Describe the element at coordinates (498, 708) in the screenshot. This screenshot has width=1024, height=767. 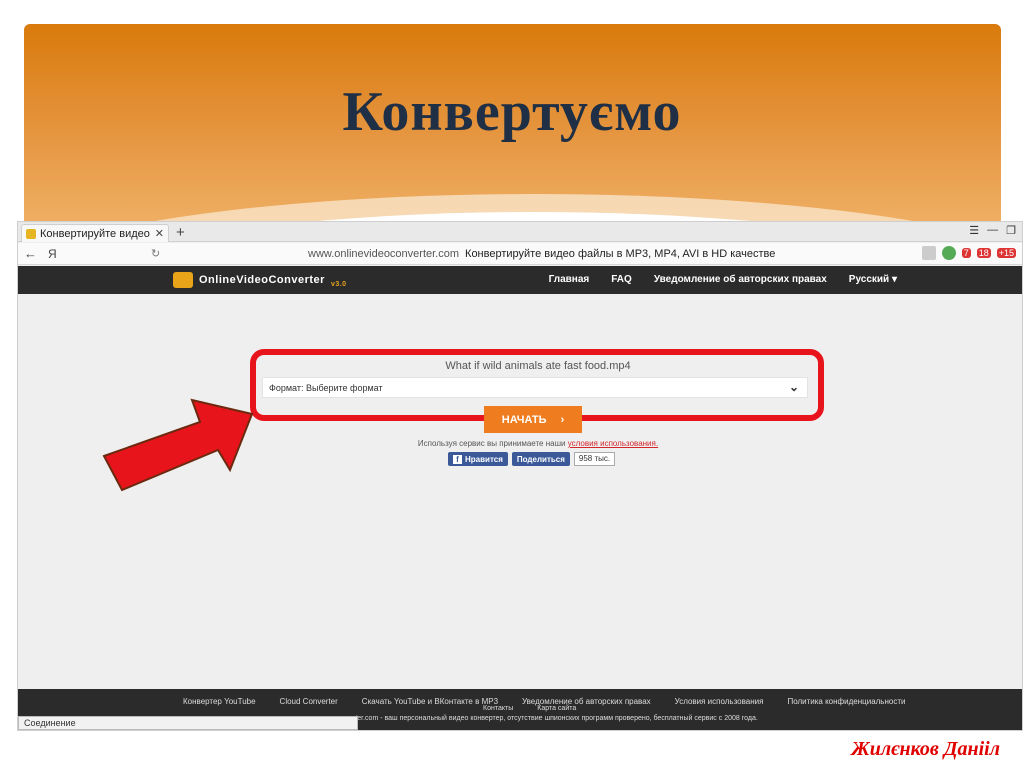
I see `footer-link-contacts: Контакты` at that location.